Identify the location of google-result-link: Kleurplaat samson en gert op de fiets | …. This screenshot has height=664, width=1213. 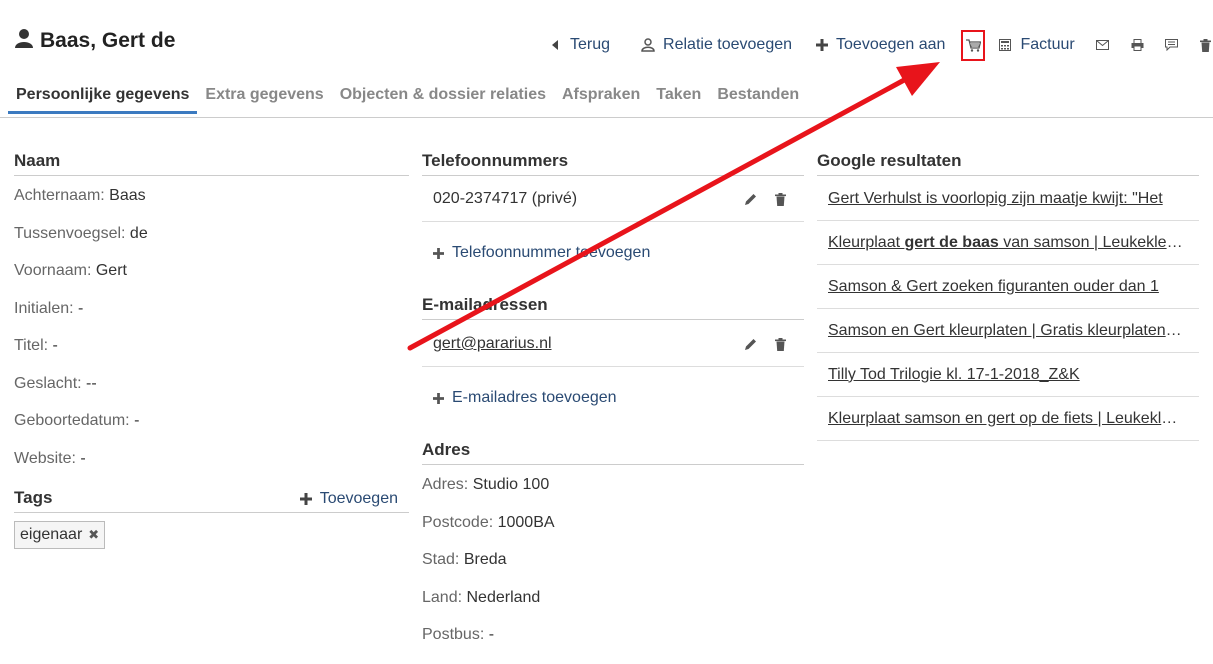
(1006, 419).